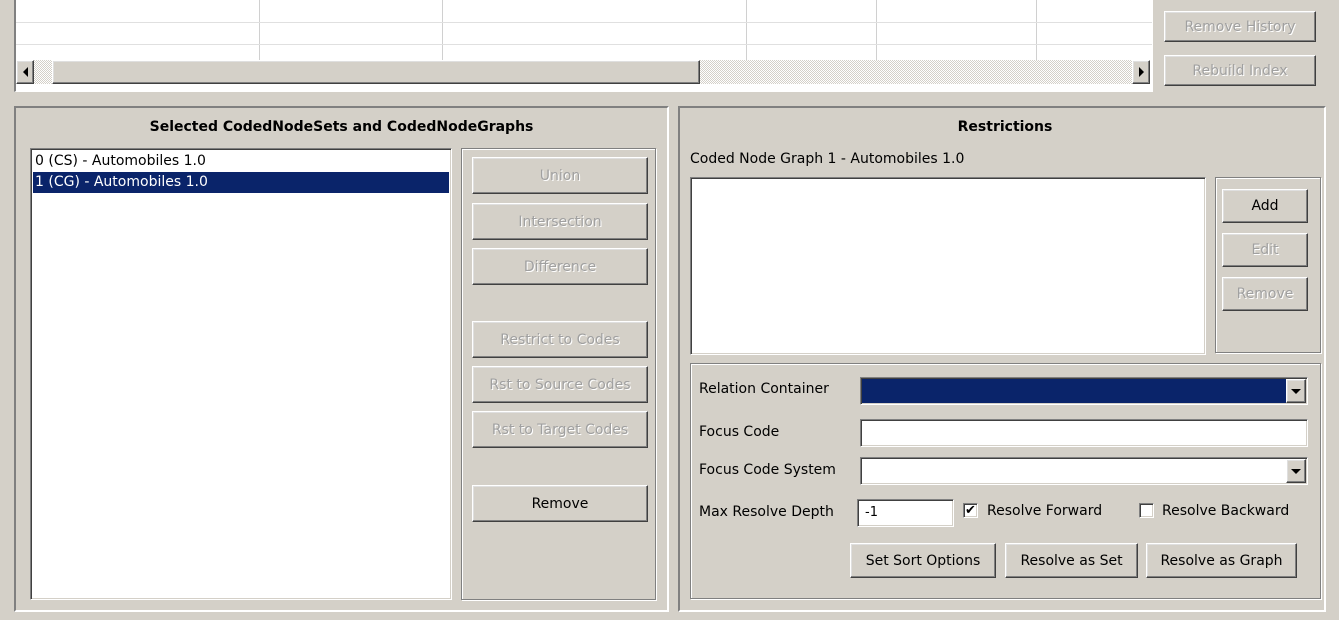 This screenshot has height=620, width=1339. What do you see at coordinates (739, 432) in the screenshot?
I see `focus-code-label: Focus Code` at bounding box center [739, 432].